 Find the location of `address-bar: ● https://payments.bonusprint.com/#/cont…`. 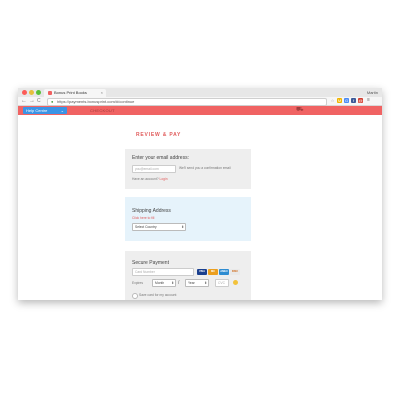

address-bar: ● https://payments.bonusprint.com/#/cont… is located at coordinates (187, 102).